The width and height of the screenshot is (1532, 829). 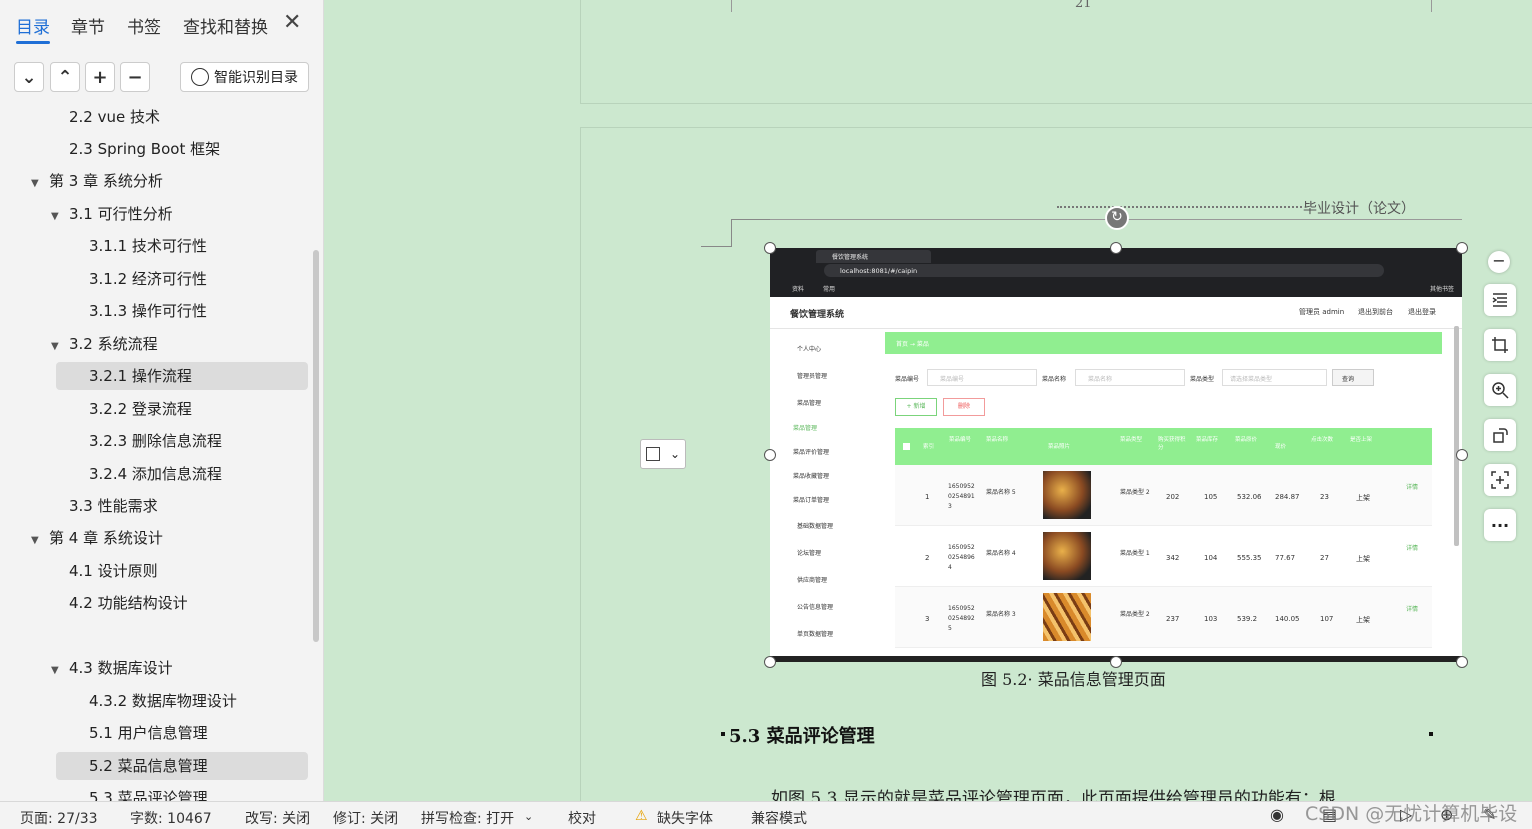 I want to click on nav-scrollbar, so click(x=316, y=446).